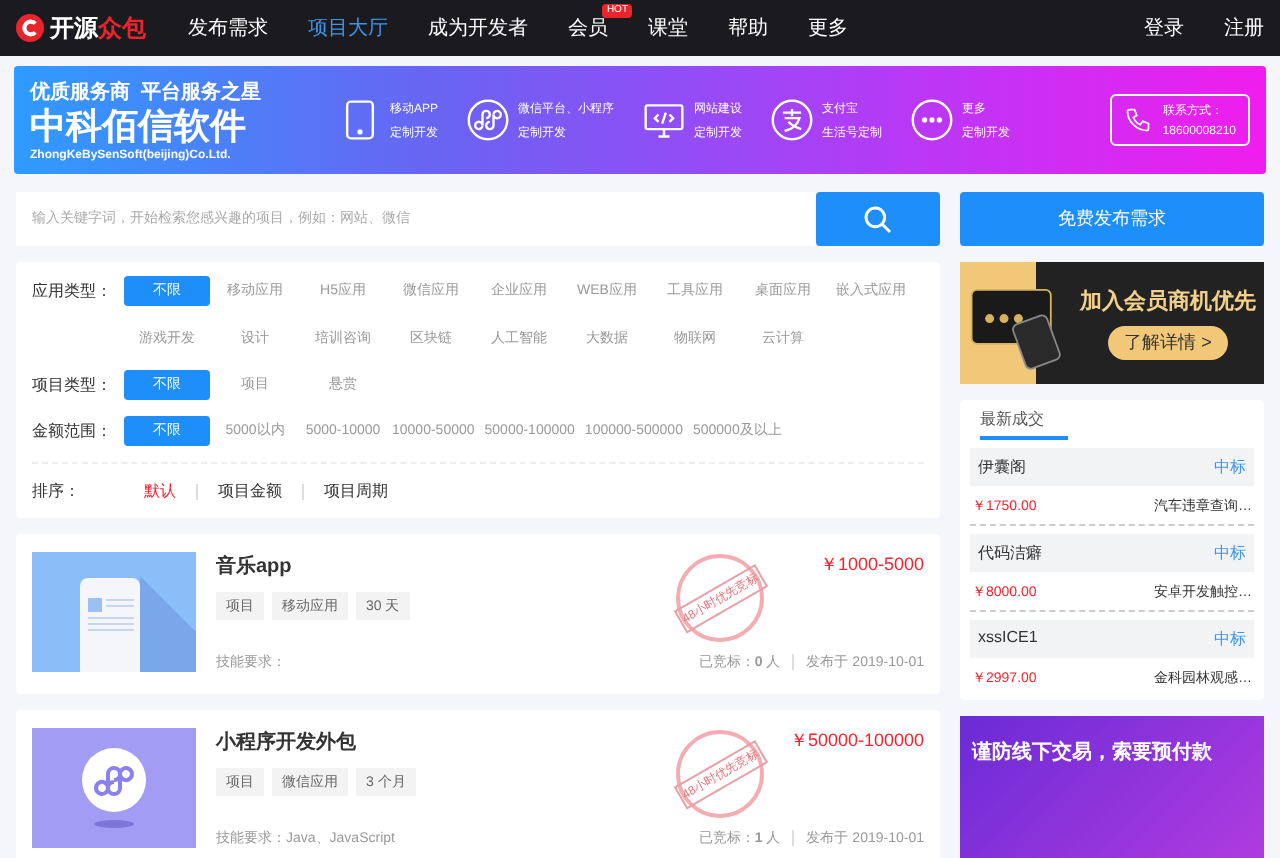  What do you see at coordinates (139, 127) in the screenshot?
I see `company-name: 中科佰信软件` at bounding box center [139, 127].